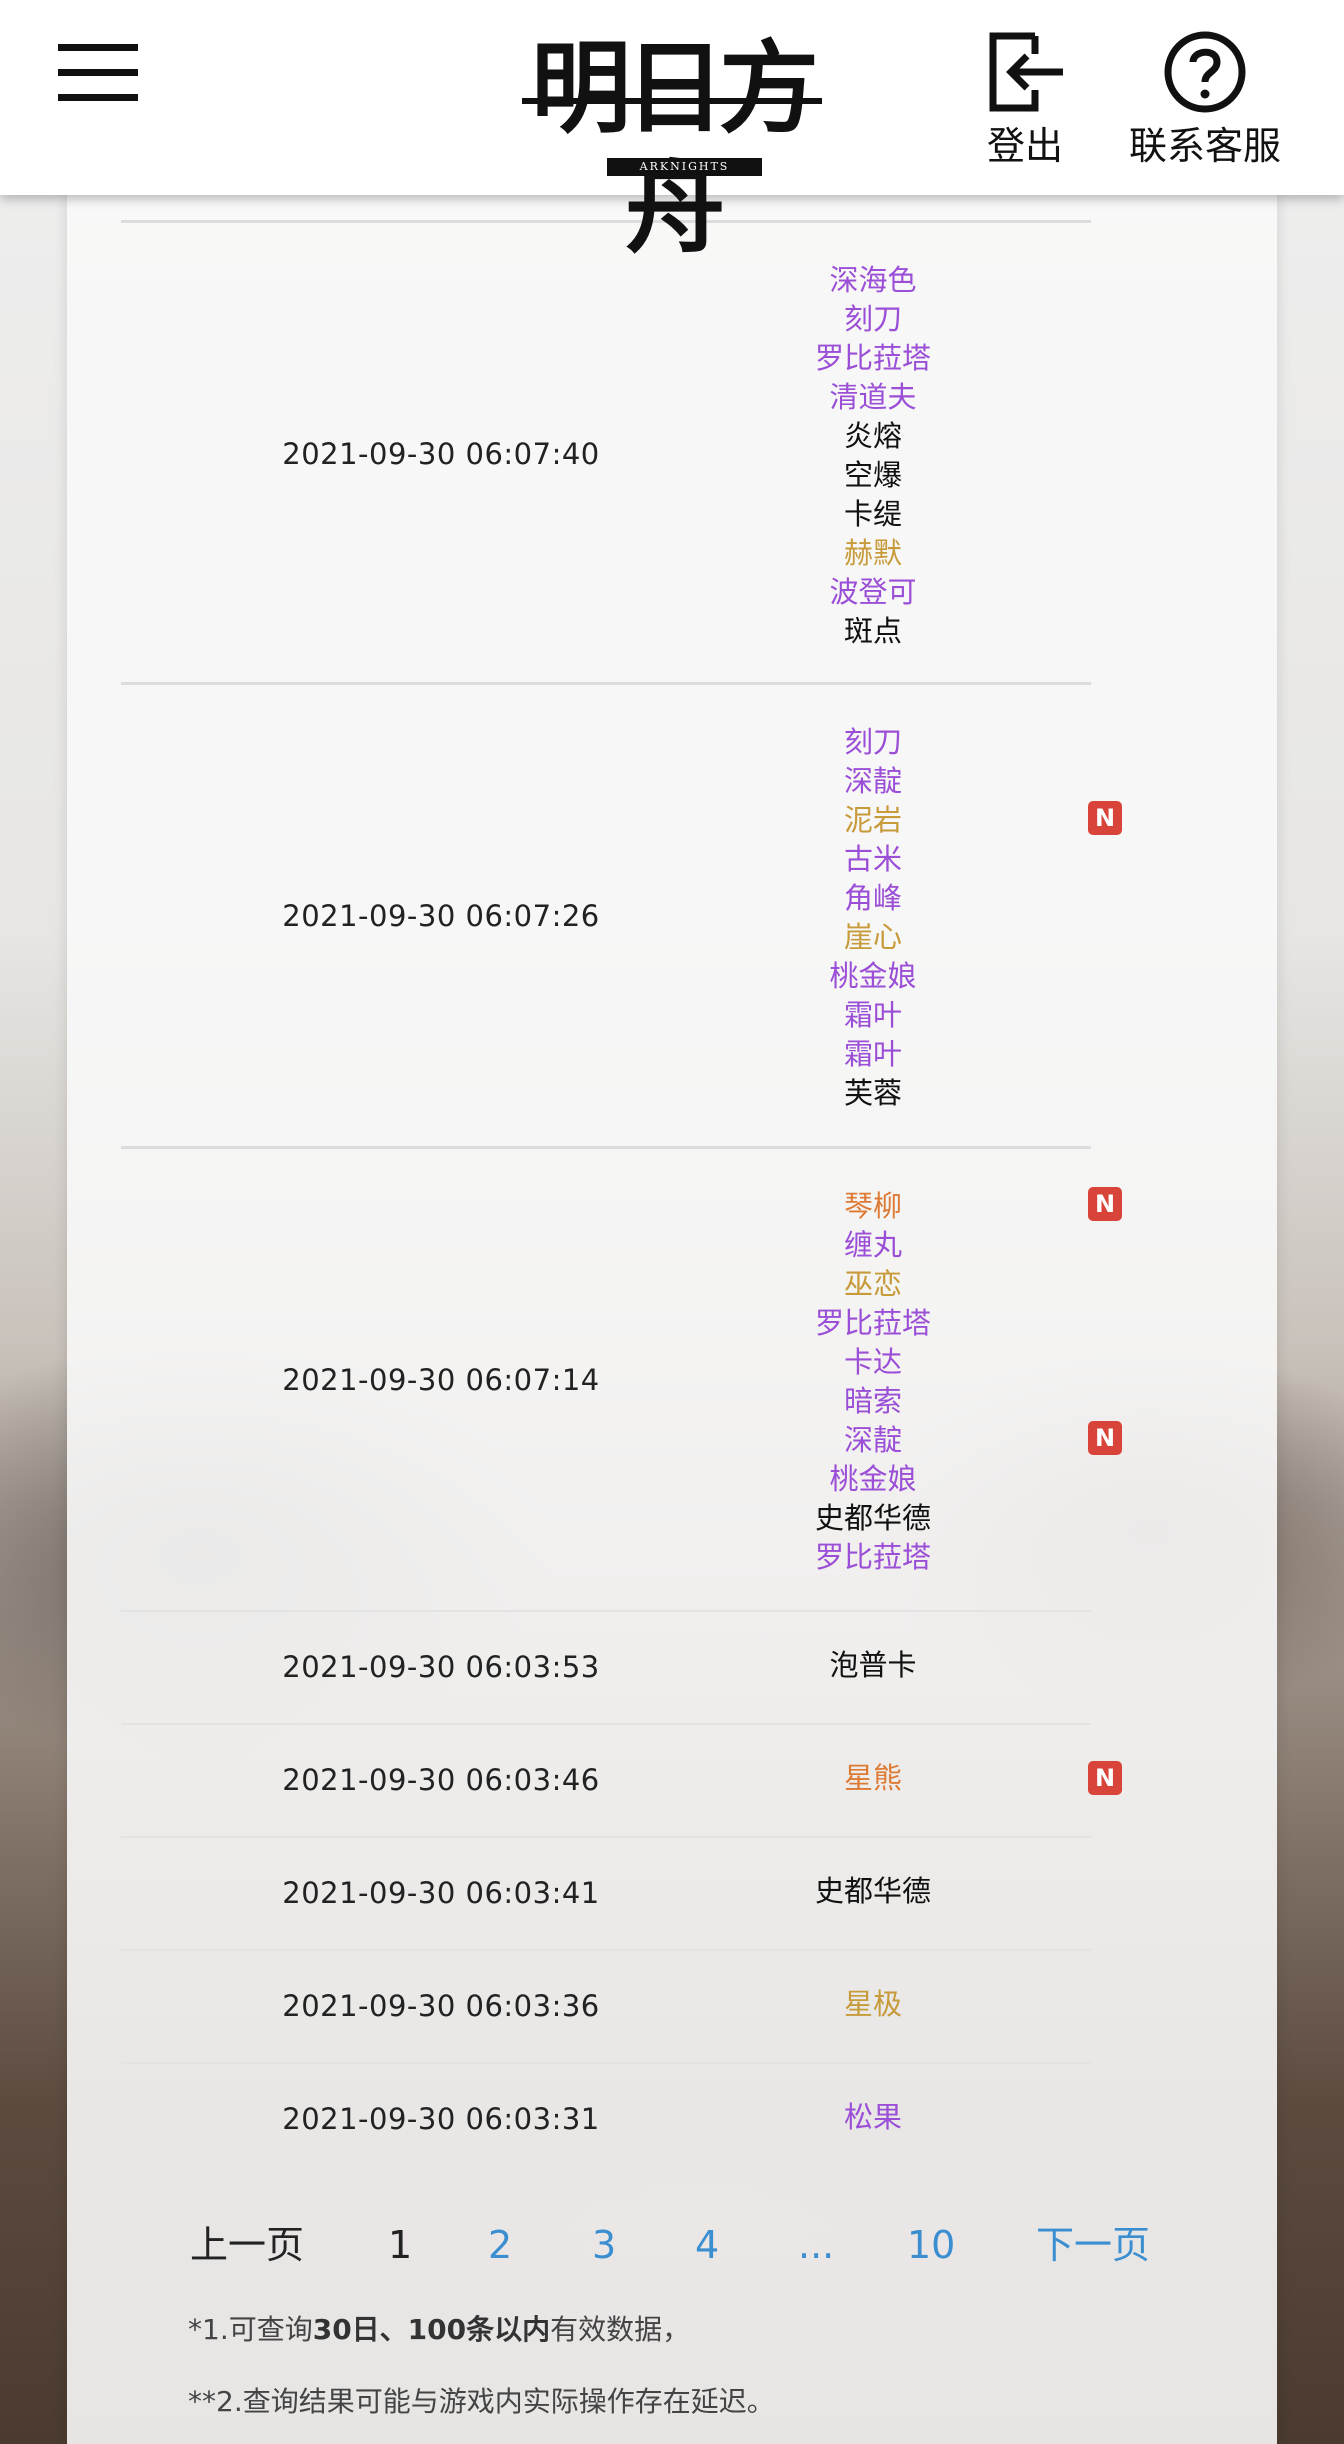  I want to click on record-time: 2021-09-30 06:03:46, so click(441, 1780).